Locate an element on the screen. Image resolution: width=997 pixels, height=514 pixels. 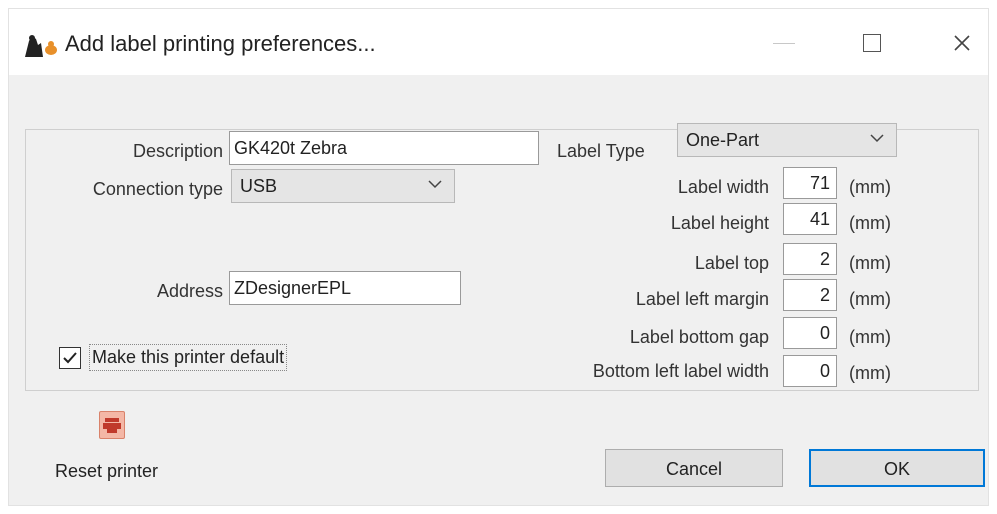
label-top-label: Label top is located at coordinates (731, 263).